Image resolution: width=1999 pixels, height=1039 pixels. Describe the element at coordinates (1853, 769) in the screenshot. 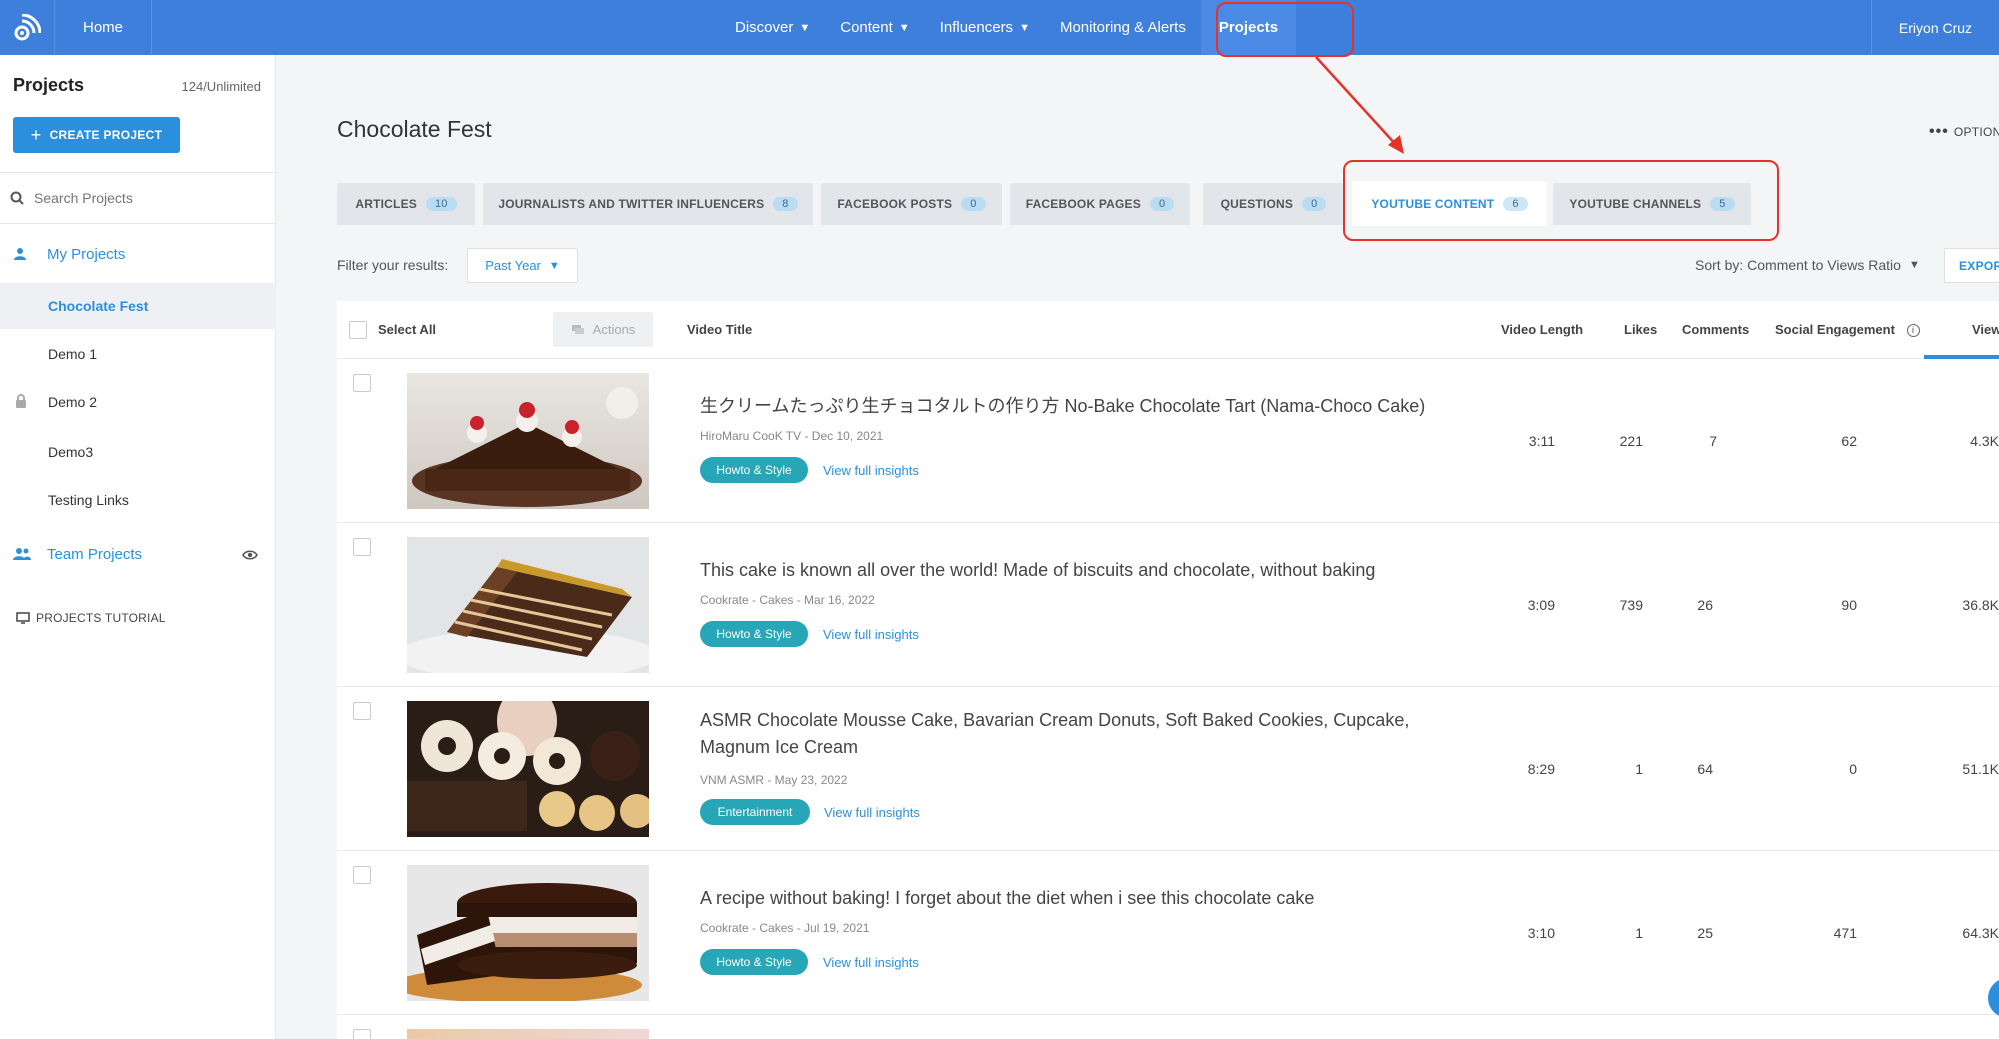

I see `engagement-count: 0` at that location.